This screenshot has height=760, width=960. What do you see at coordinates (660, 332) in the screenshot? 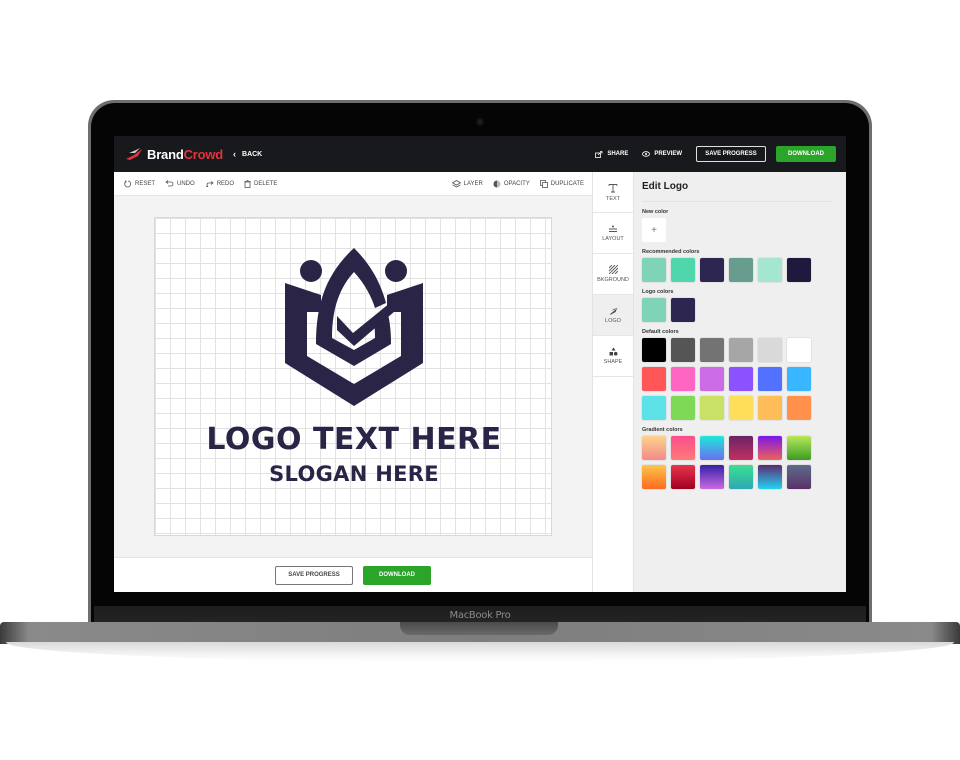
I see `default-colors-label: Default colors` at bounding box center [660, 332].